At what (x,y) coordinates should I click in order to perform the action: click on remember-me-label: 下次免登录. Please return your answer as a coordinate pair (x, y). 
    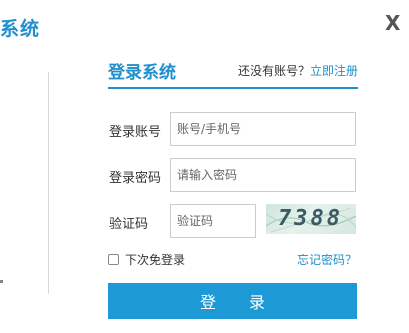
    Looking at the image, I should click on (155, 260).